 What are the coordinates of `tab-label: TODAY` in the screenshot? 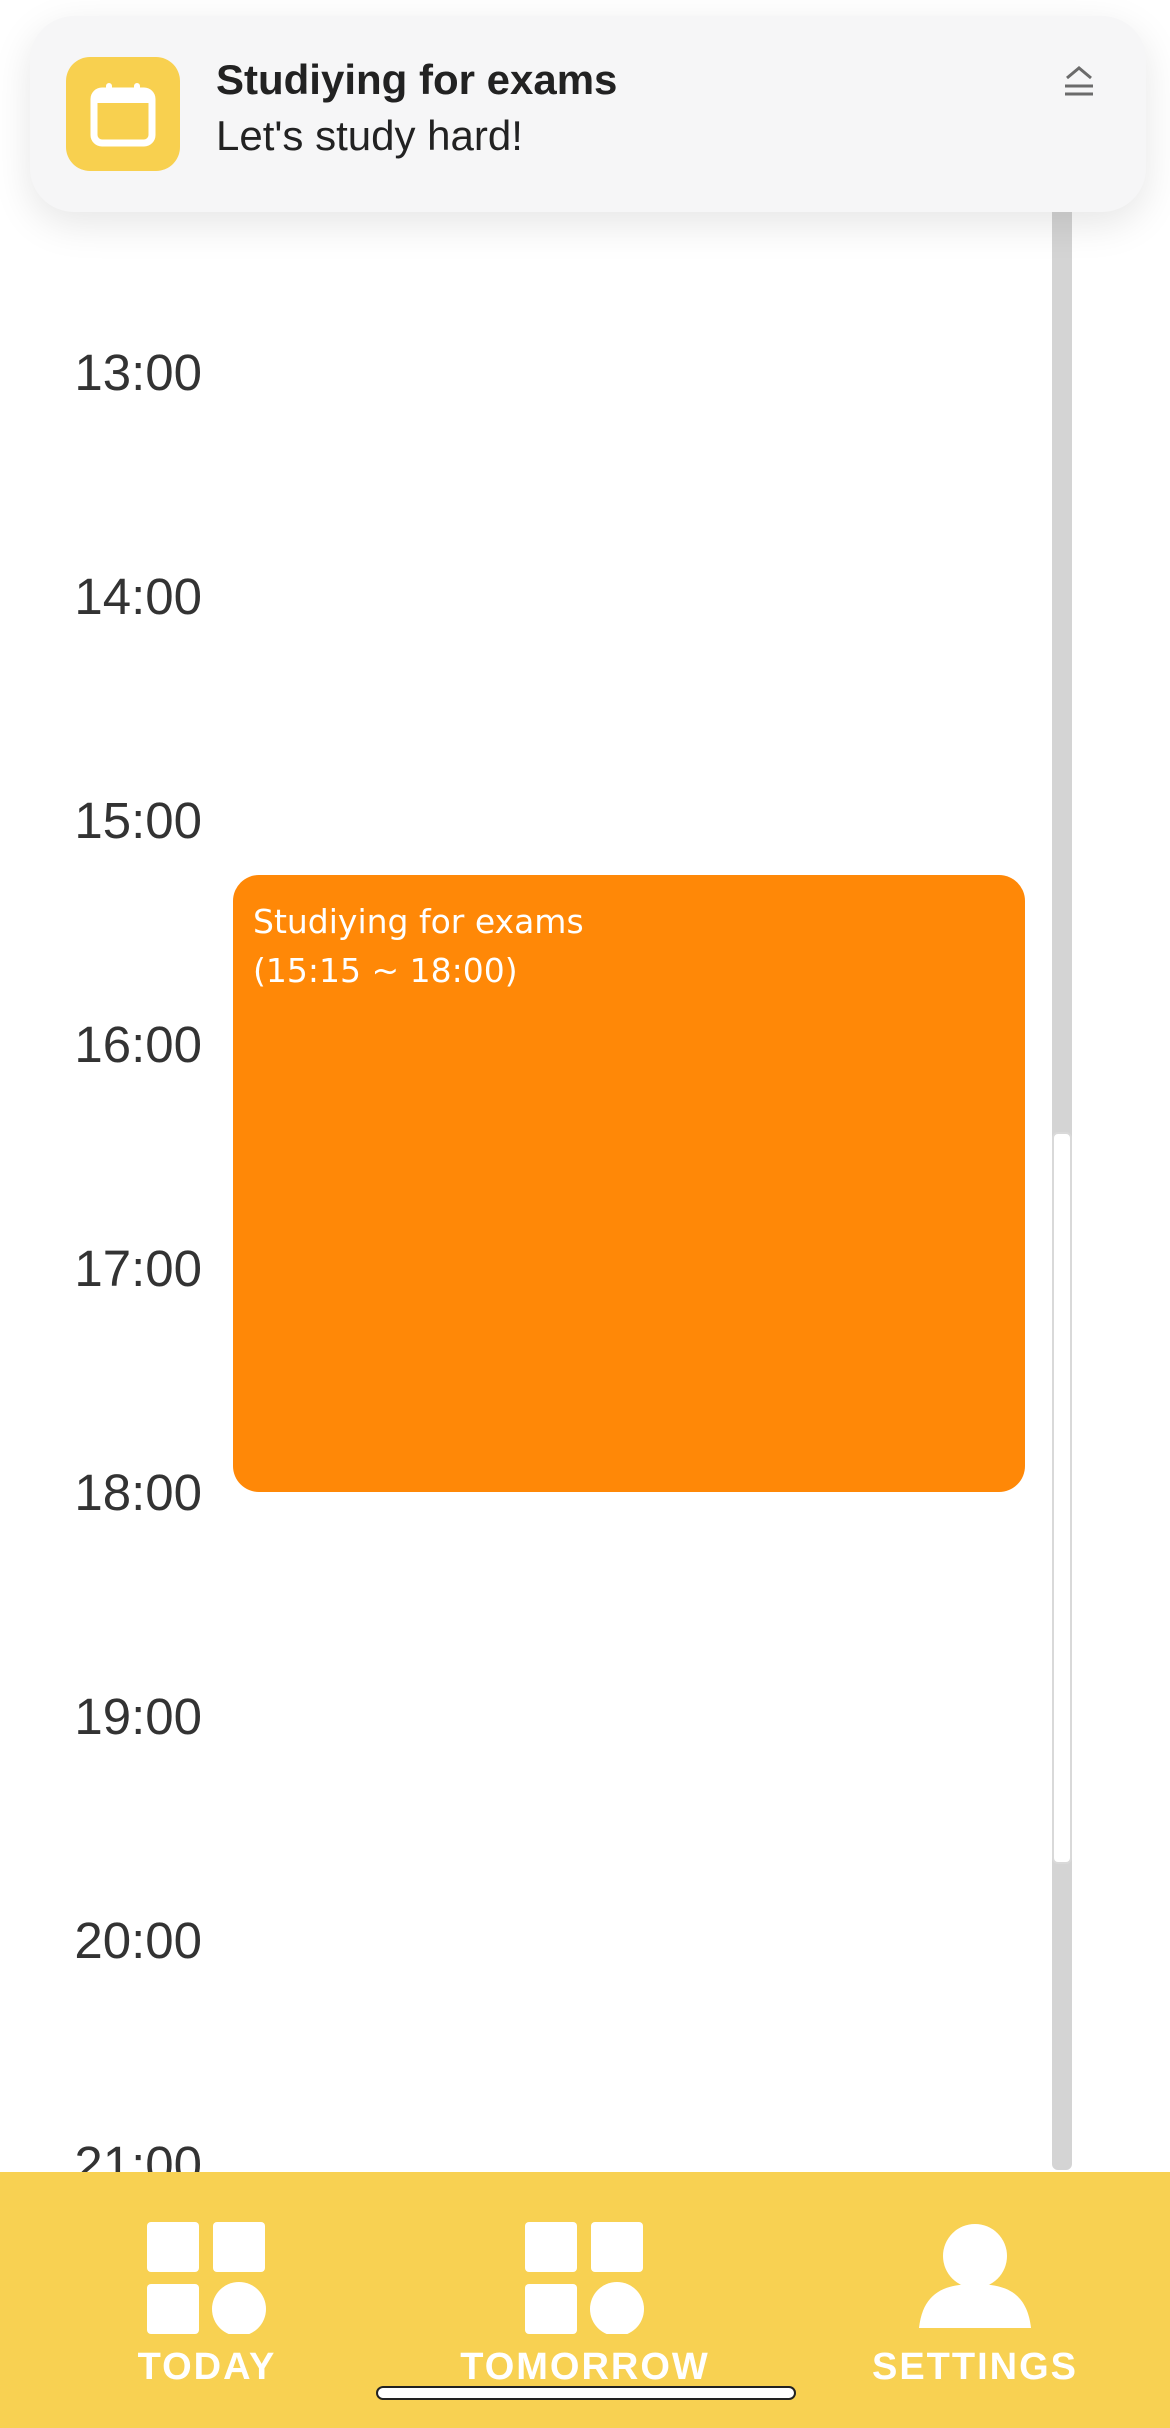 It's located at (207, 2367).